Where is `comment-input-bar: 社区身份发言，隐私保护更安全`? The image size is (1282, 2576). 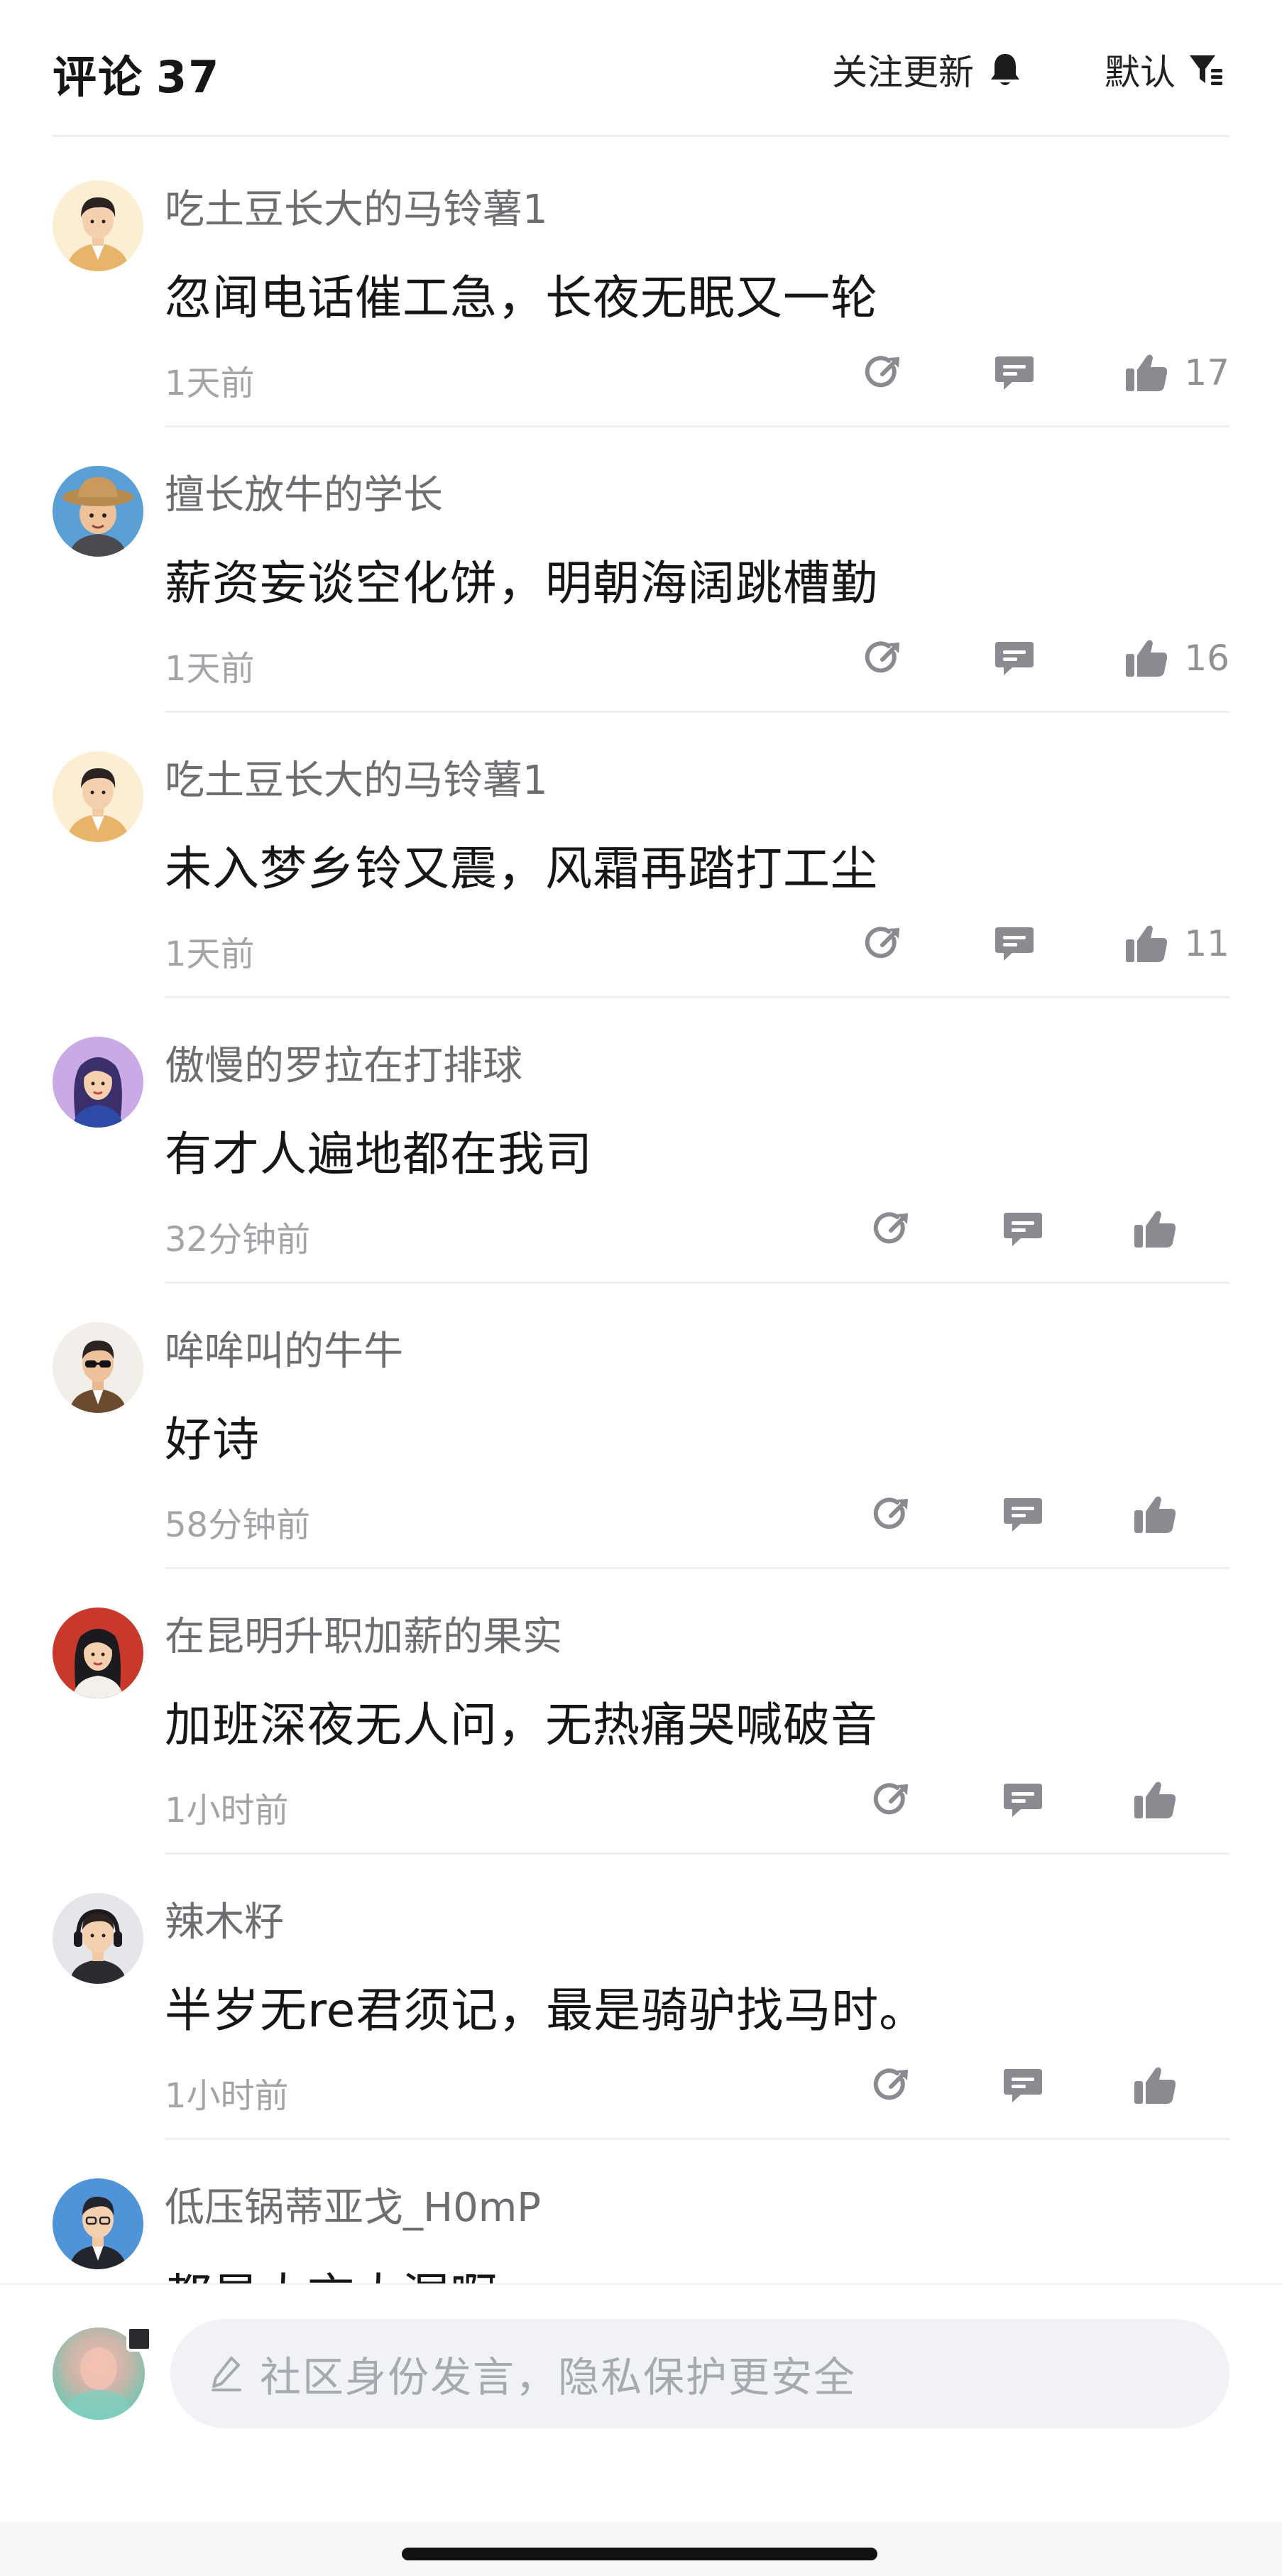 comment-input-bar: 社区身份发言，隐私保护更安全 is located at coordinates (641, 2403).